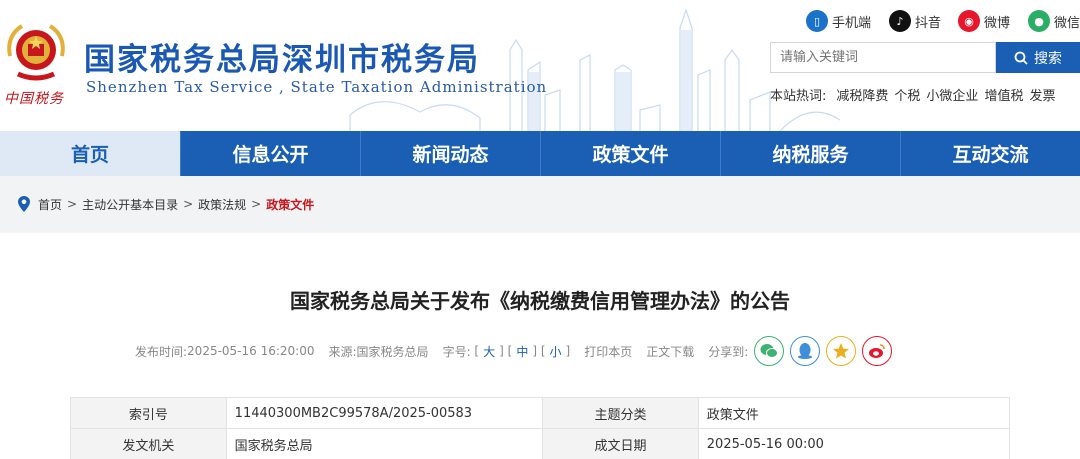 This screenshot has height=459, width=1080. What do you see at coordinates (1048, 58) in the screenshot?
I see `search-button-label: 搜索` at bounding box center [1048, 58].